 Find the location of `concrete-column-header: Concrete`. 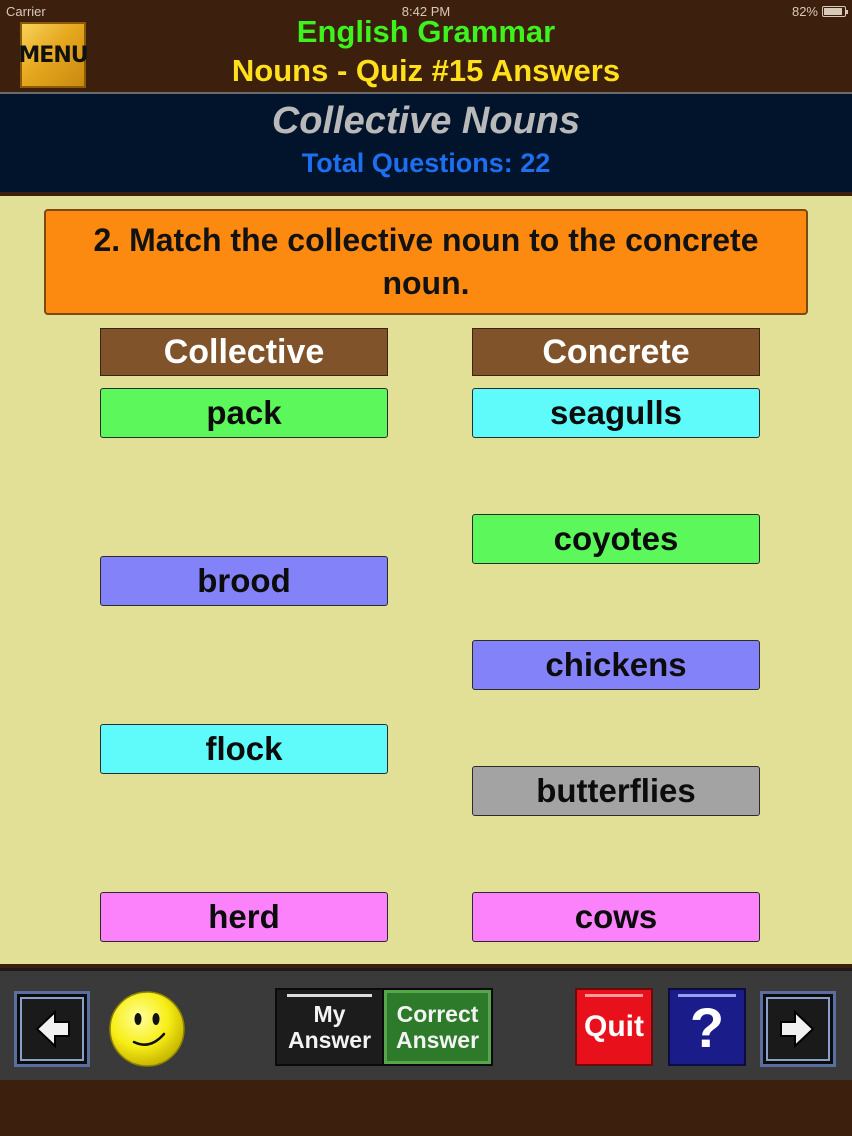

concrete-column-header: Concrete is located at coordinates (616, 352).